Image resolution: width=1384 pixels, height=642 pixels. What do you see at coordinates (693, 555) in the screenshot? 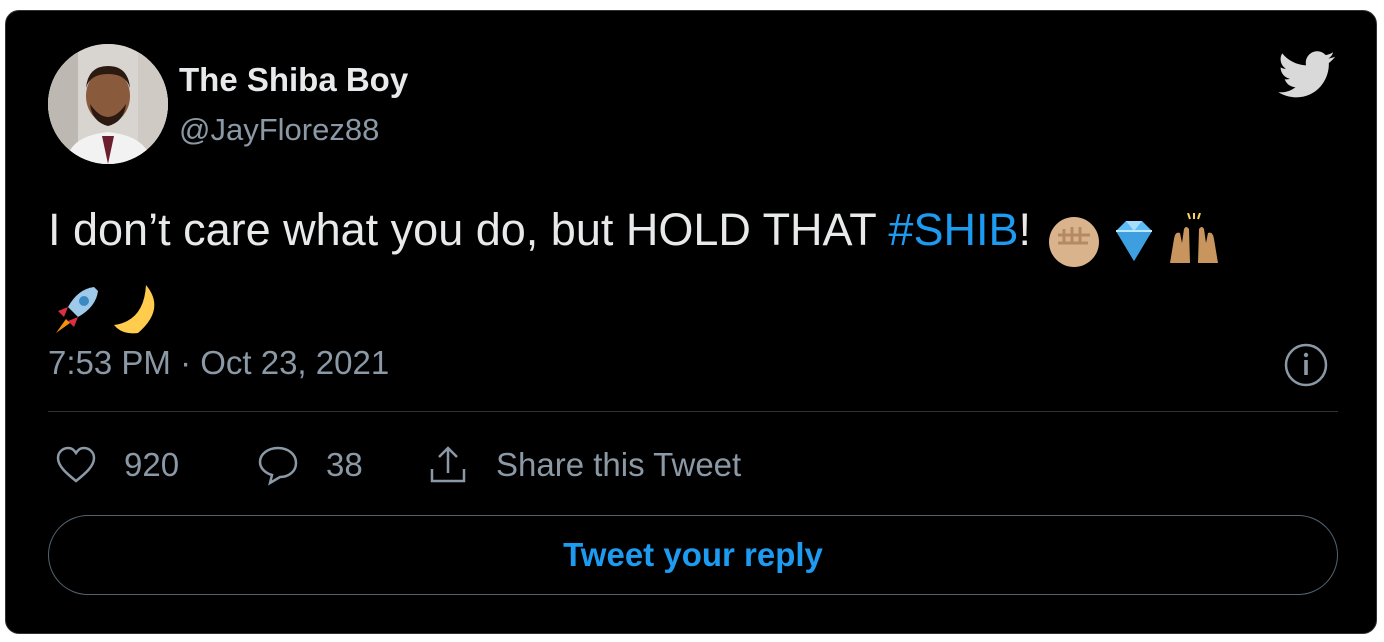
I see `tweet-your-reply-button: Tweet your reply` at bounding box center [693, 555].